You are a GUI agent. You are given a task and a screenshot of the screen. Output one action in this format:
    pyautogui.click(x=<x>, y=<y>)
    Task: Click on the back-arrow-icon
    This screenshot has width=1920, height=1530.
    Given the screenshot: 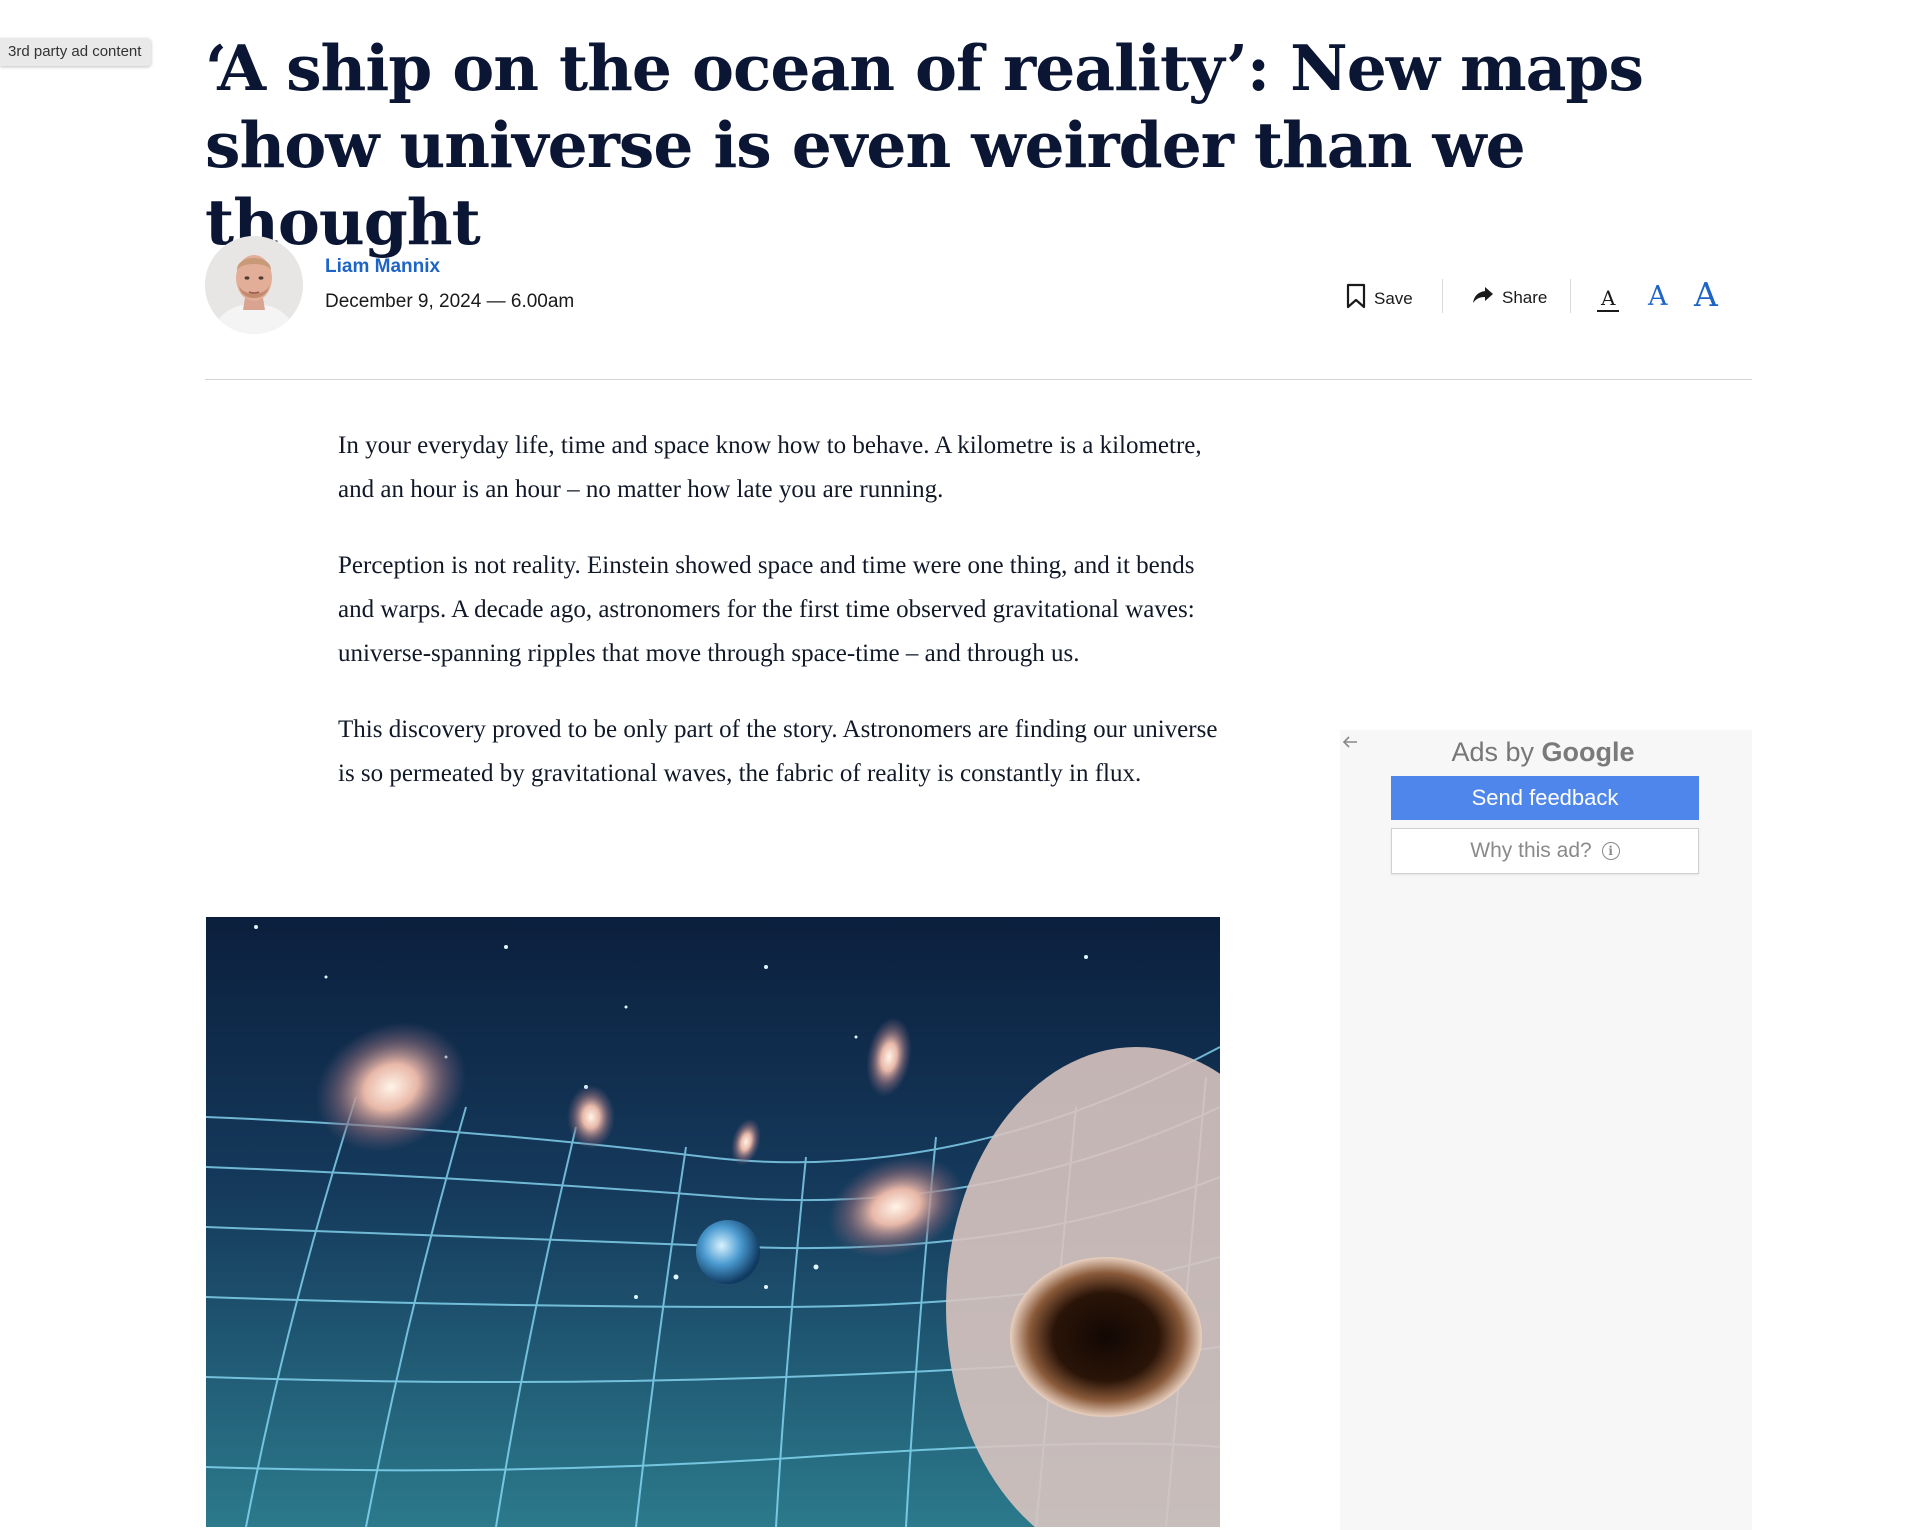 What is the action you would take?
    pyautogui.click(x=1350, y=743)
    